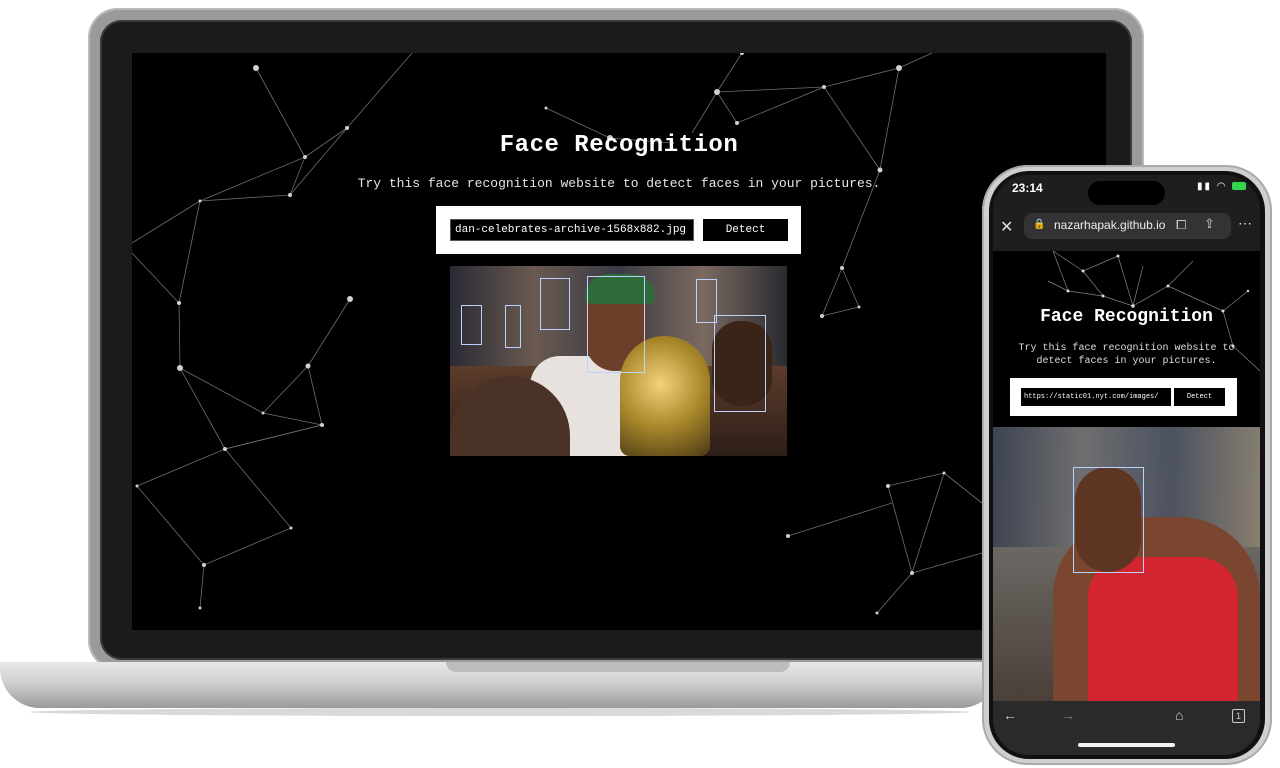 The height and width of the screenshot is (768, 1280). Describe the element at coordinates (1179, 715) in the screenshot. I see `home-icon: ⌂` at that location.